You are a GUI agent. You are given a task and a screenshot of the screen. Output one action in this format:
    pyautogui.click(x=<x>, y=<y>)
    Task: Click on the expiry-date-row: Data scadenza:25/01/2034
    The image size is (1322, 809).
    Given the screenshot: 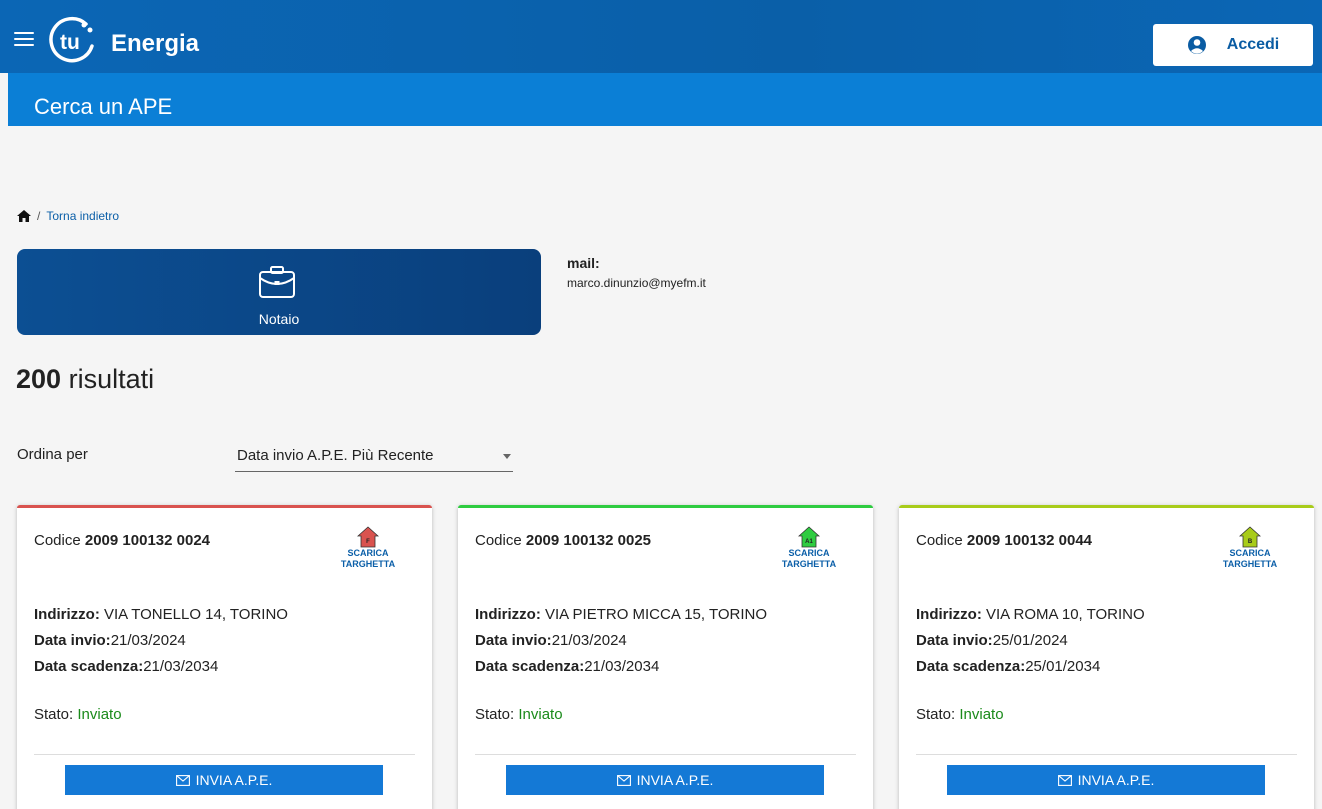 What is the action you would take?
    pyautogui.click(x=1030, y=667)
    